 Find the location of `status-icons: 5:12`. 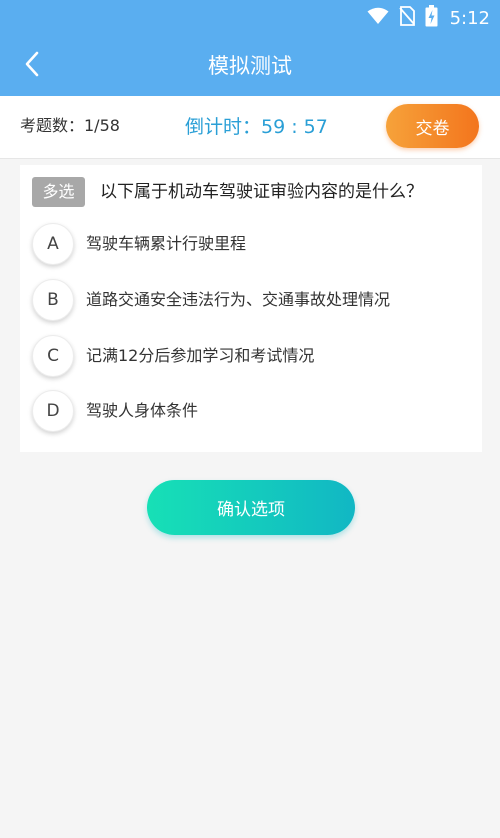

status-icons: 5:12 is located at coordinates (428, 18).